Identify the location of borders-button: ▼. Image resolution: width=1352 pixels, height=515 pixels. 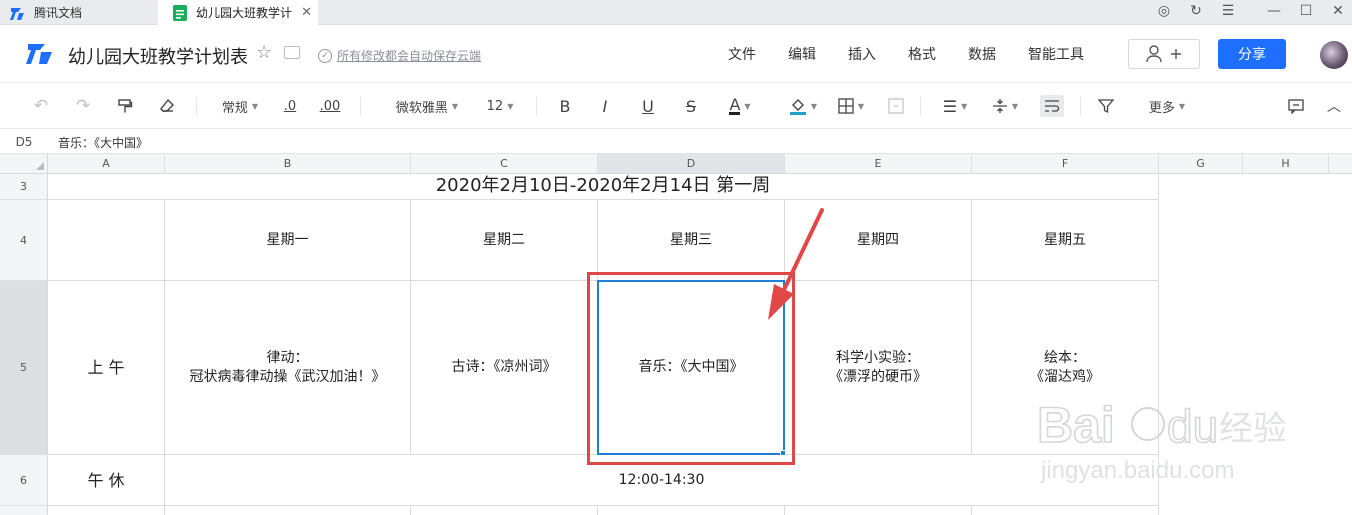
(851, 106).